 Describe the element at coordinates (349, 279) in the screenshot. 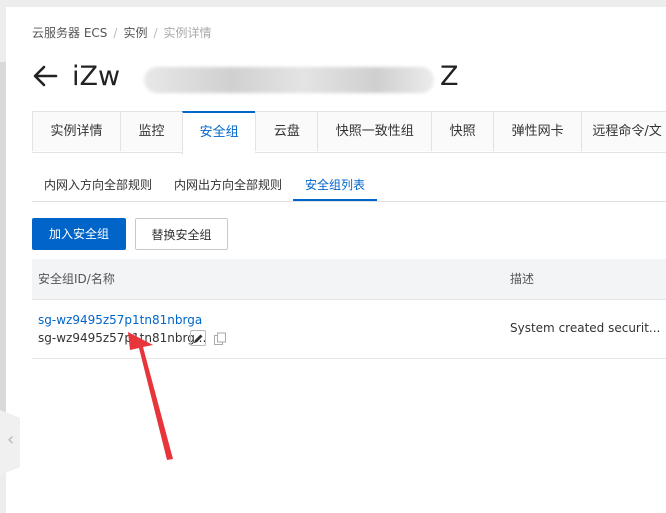

I see `table-header: 安全组ID/名称 描述` at that location.